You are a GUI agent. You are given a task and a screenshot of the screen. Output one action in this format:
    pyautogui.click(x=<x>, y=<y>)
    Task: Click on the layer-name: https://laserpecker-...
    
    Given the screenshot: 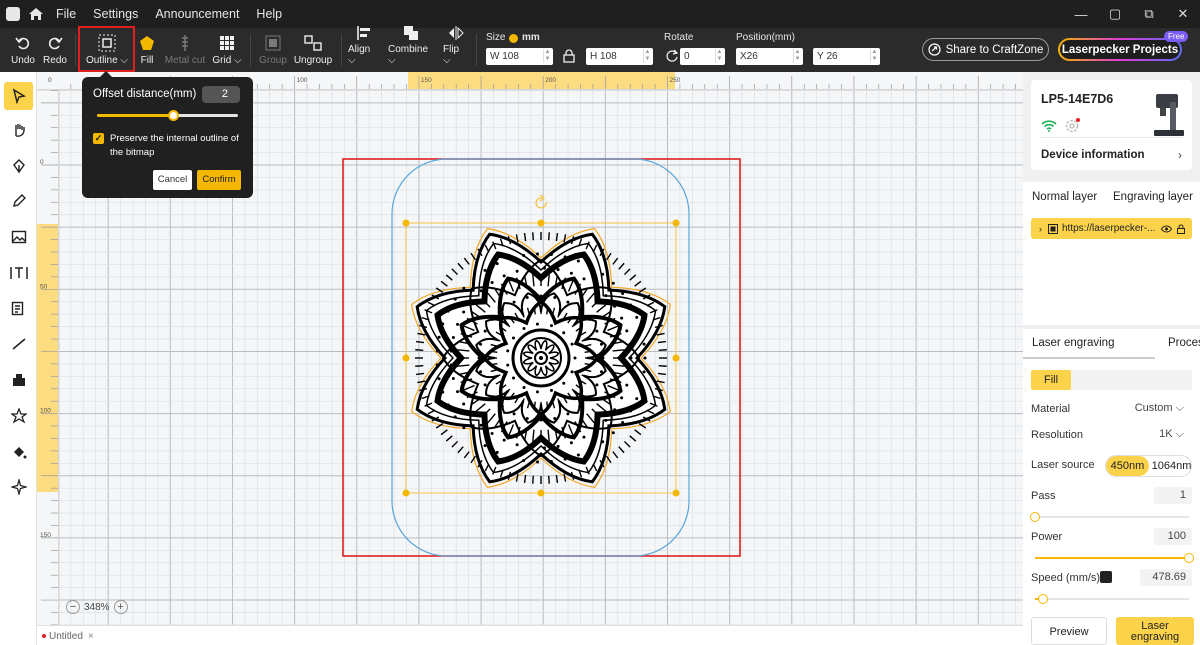 What is the action you would take?
    pyautogui.click(x=1109, y=228)
    